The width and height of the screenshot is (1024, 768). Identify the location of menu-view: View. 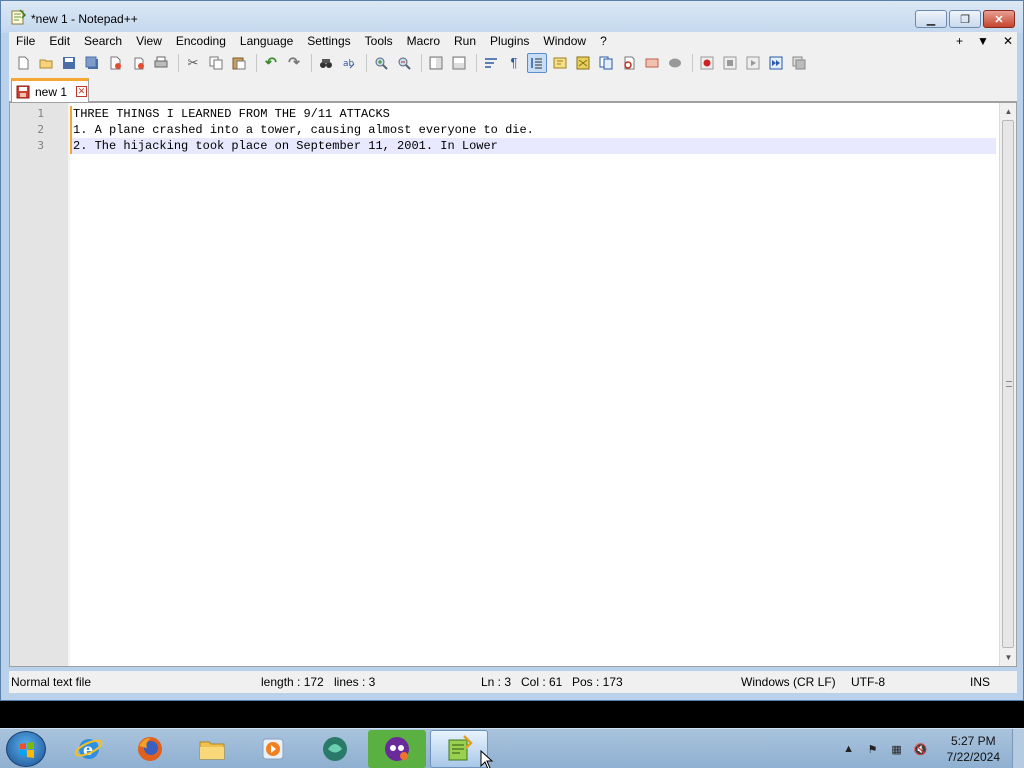
(149, 41).